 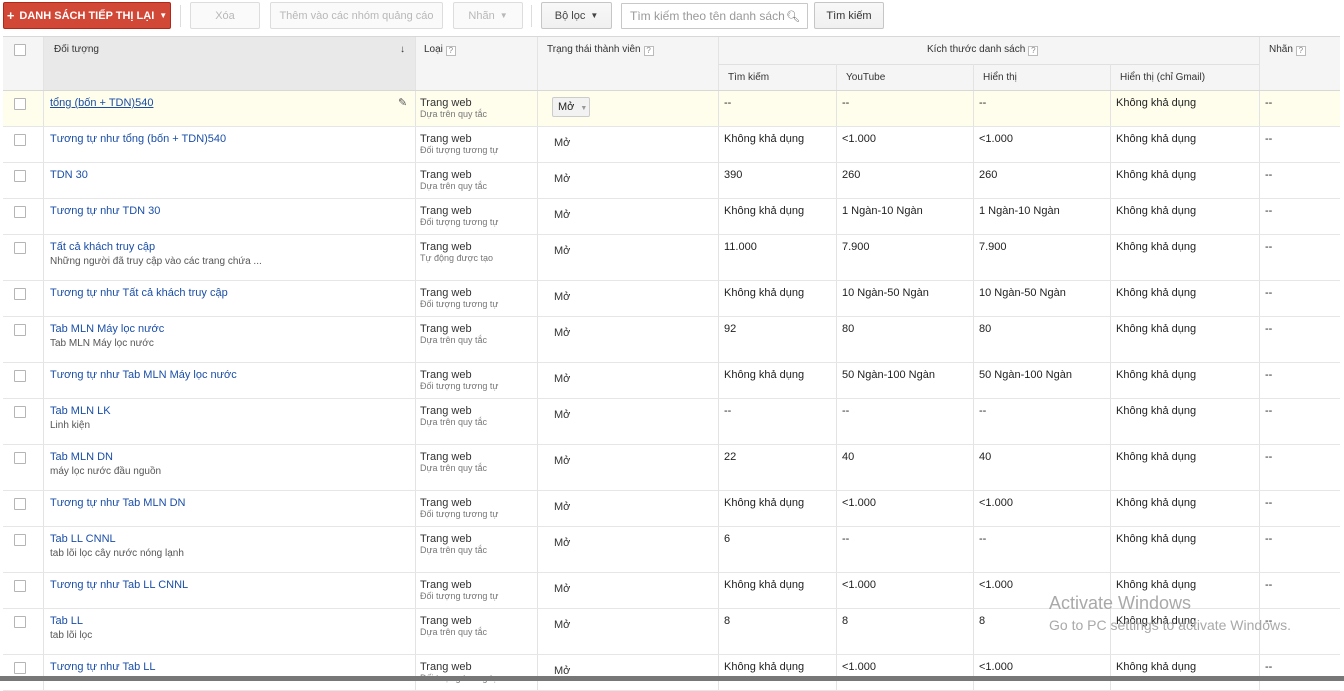 What do you see at coordinates (600, 50) in the screenshot?
I see `header-membership-status: Trạng thái thành viên?` at bounding box center [600, 50].